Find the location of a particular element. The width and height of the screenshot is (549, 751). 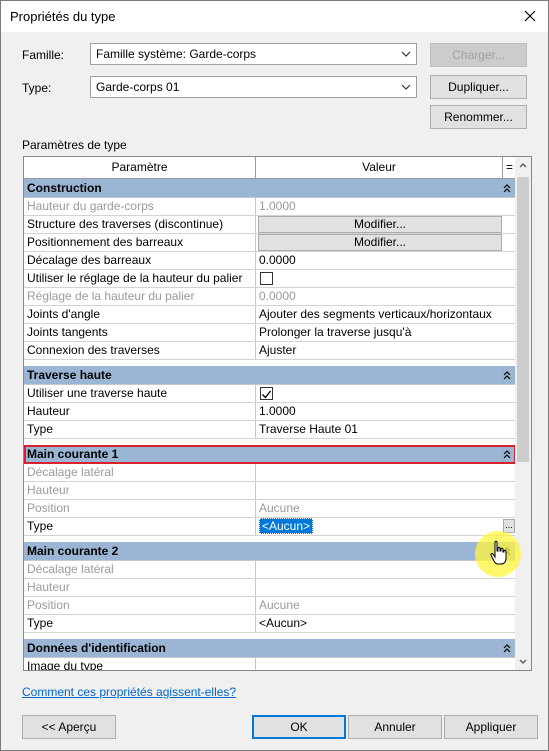

type-combobox: Garde-corps 01 is located at coordinates (253, 87).